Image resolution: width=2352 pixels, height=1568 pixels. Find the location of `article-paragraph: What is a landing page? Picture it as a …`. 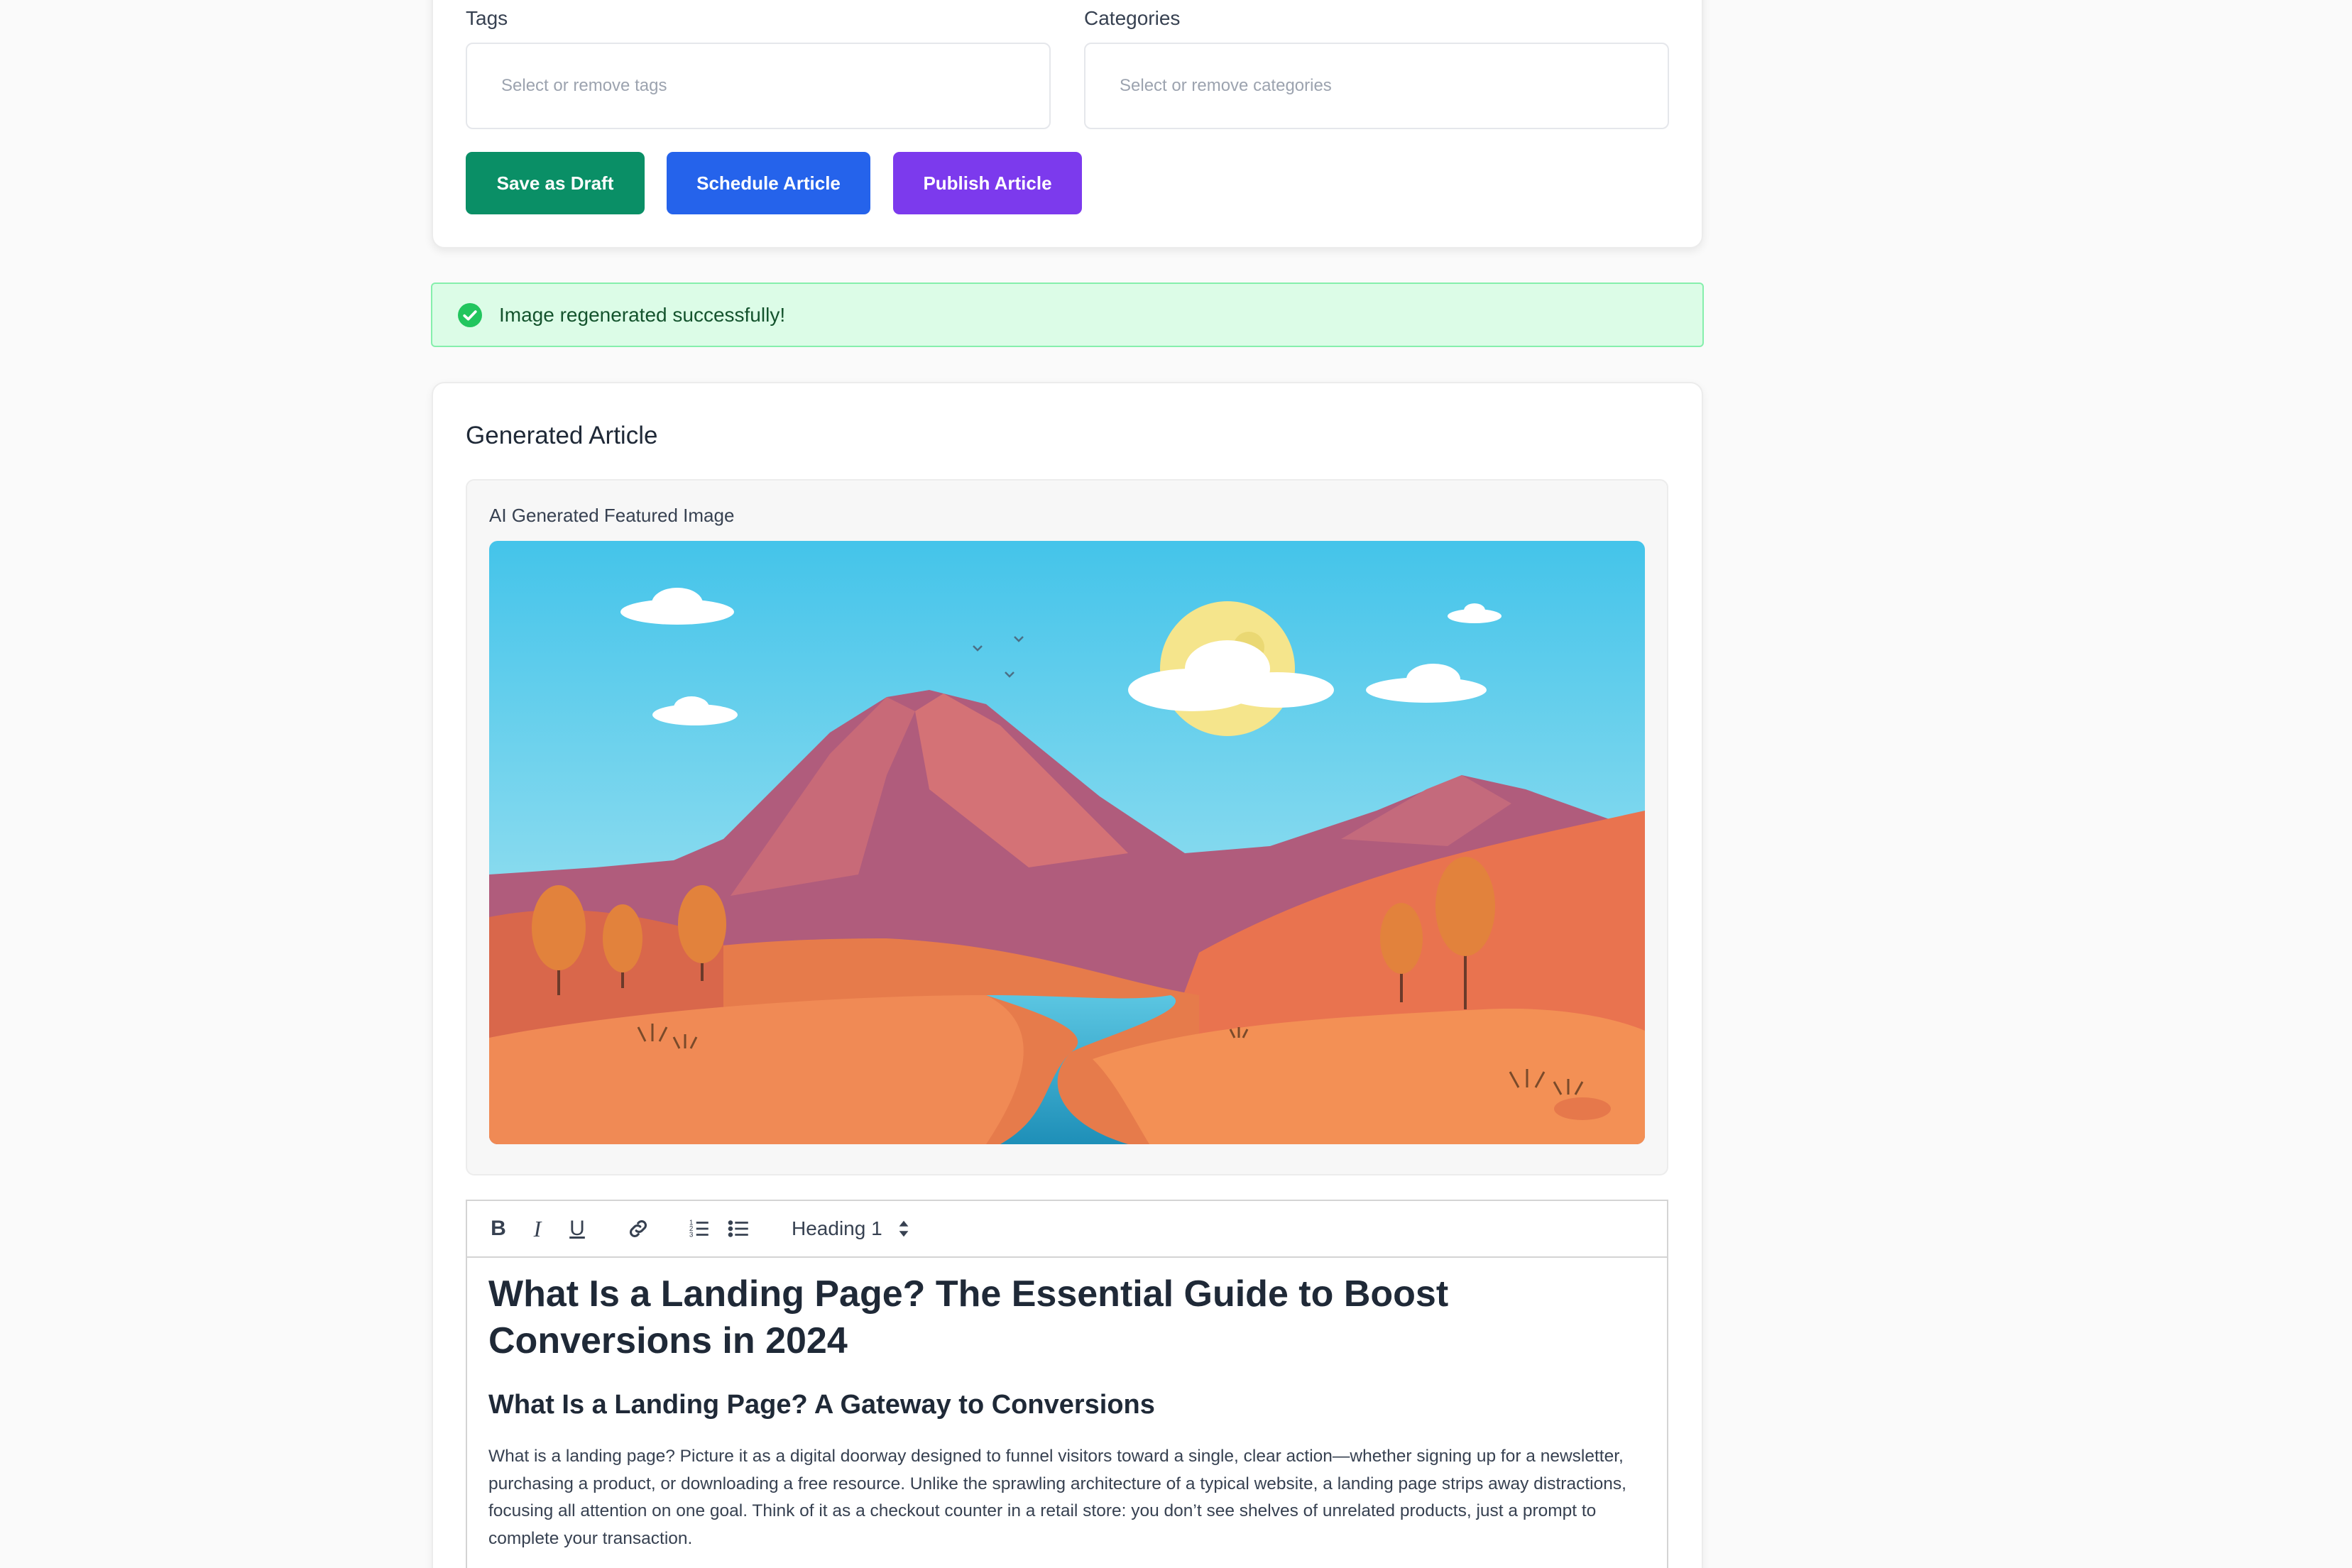

article-paragraph: What is a landing page? Picture it as a … is located at coordinates (1067, 1497).